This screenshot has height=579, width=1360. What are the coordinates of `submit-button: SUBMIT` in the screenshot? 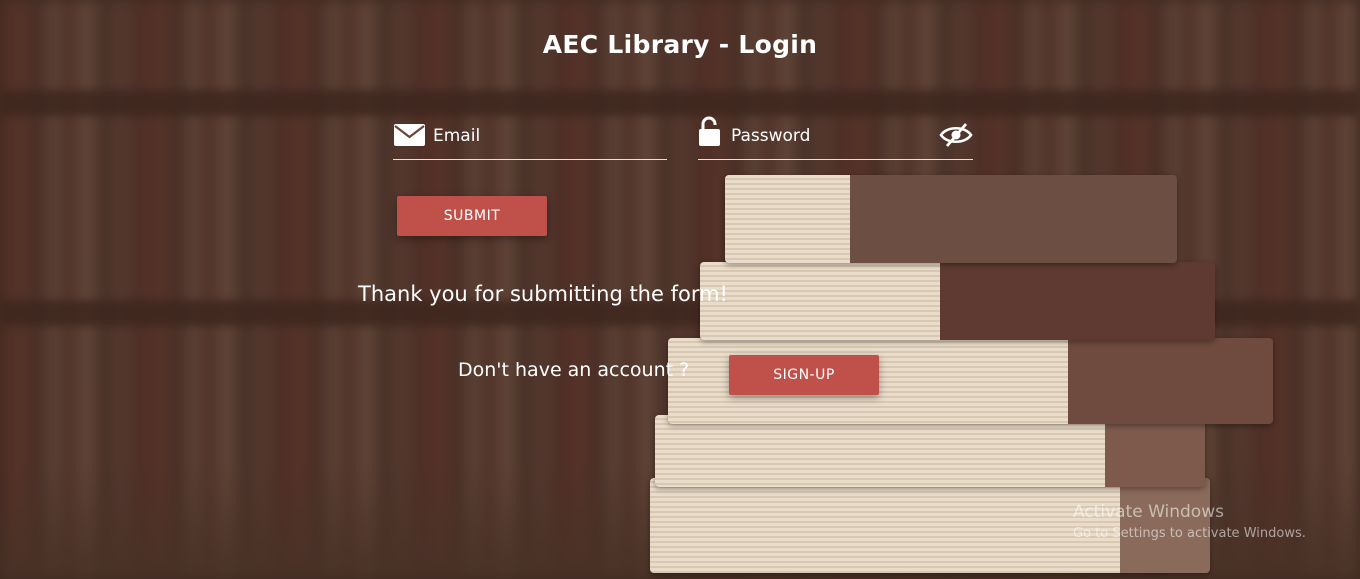 It's located at (472, 216).